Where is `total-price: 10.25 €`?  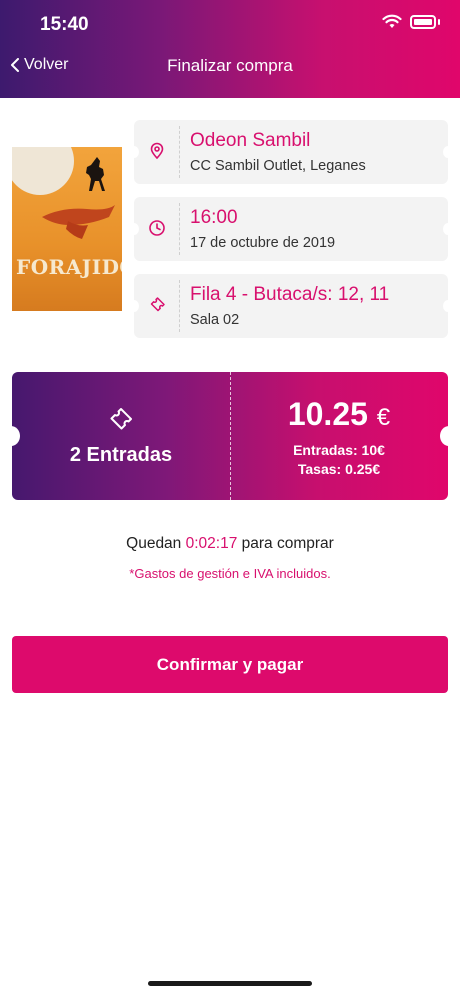
total-price: 10.25 € is located at coordinates (339, 414).